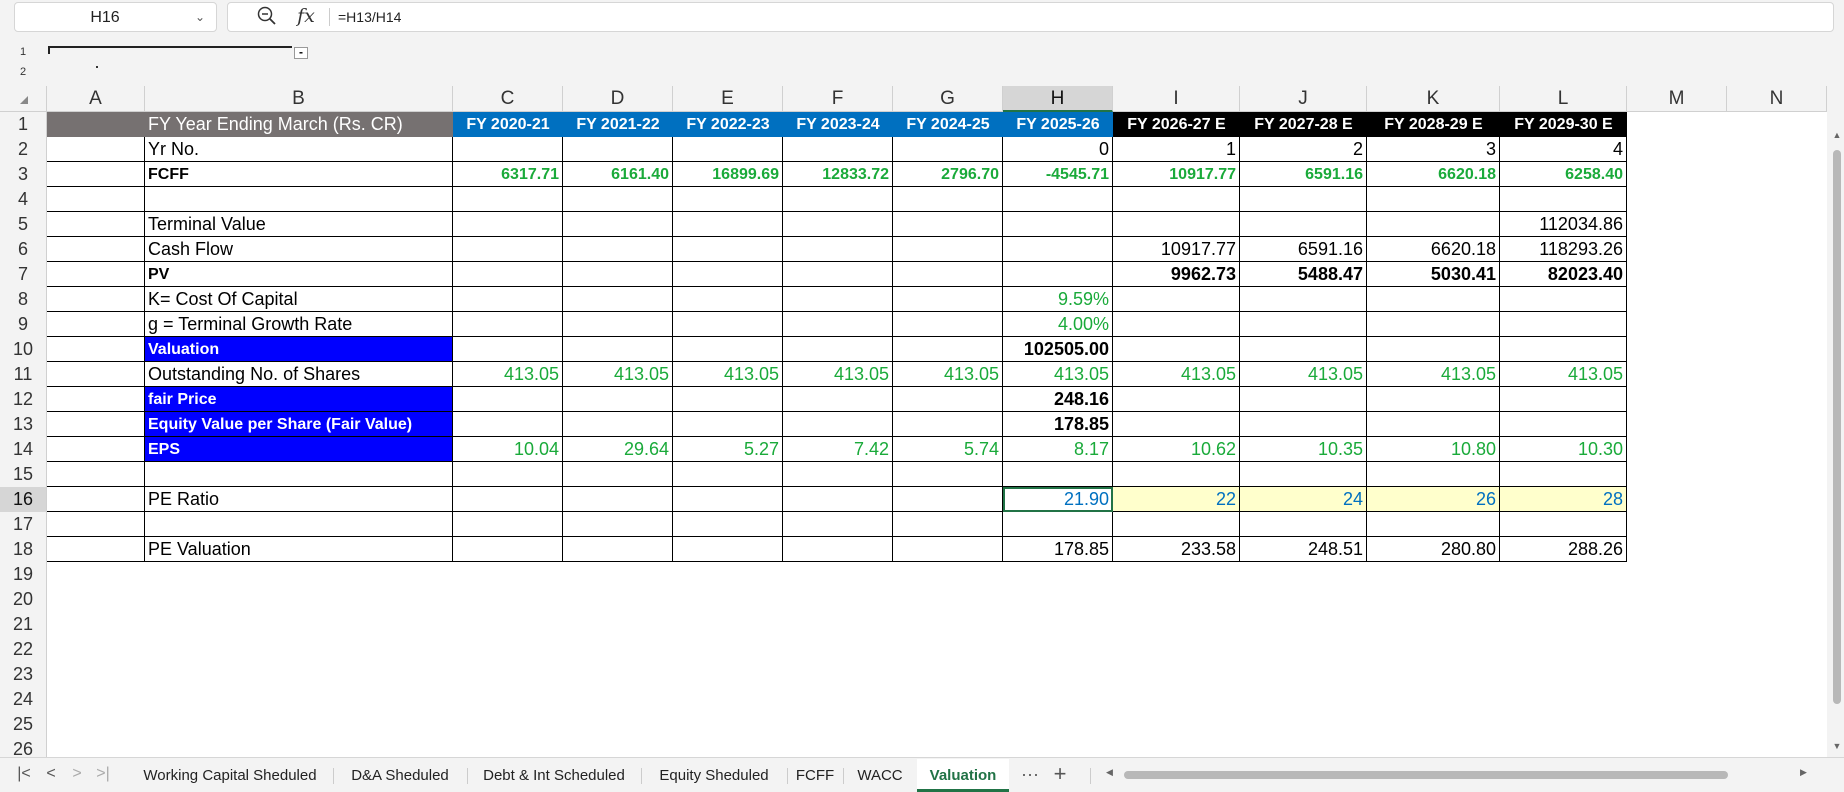 The height and width of the screenshot is (792, 1844). I want to click on column-header-a: A, so click(96, 99).